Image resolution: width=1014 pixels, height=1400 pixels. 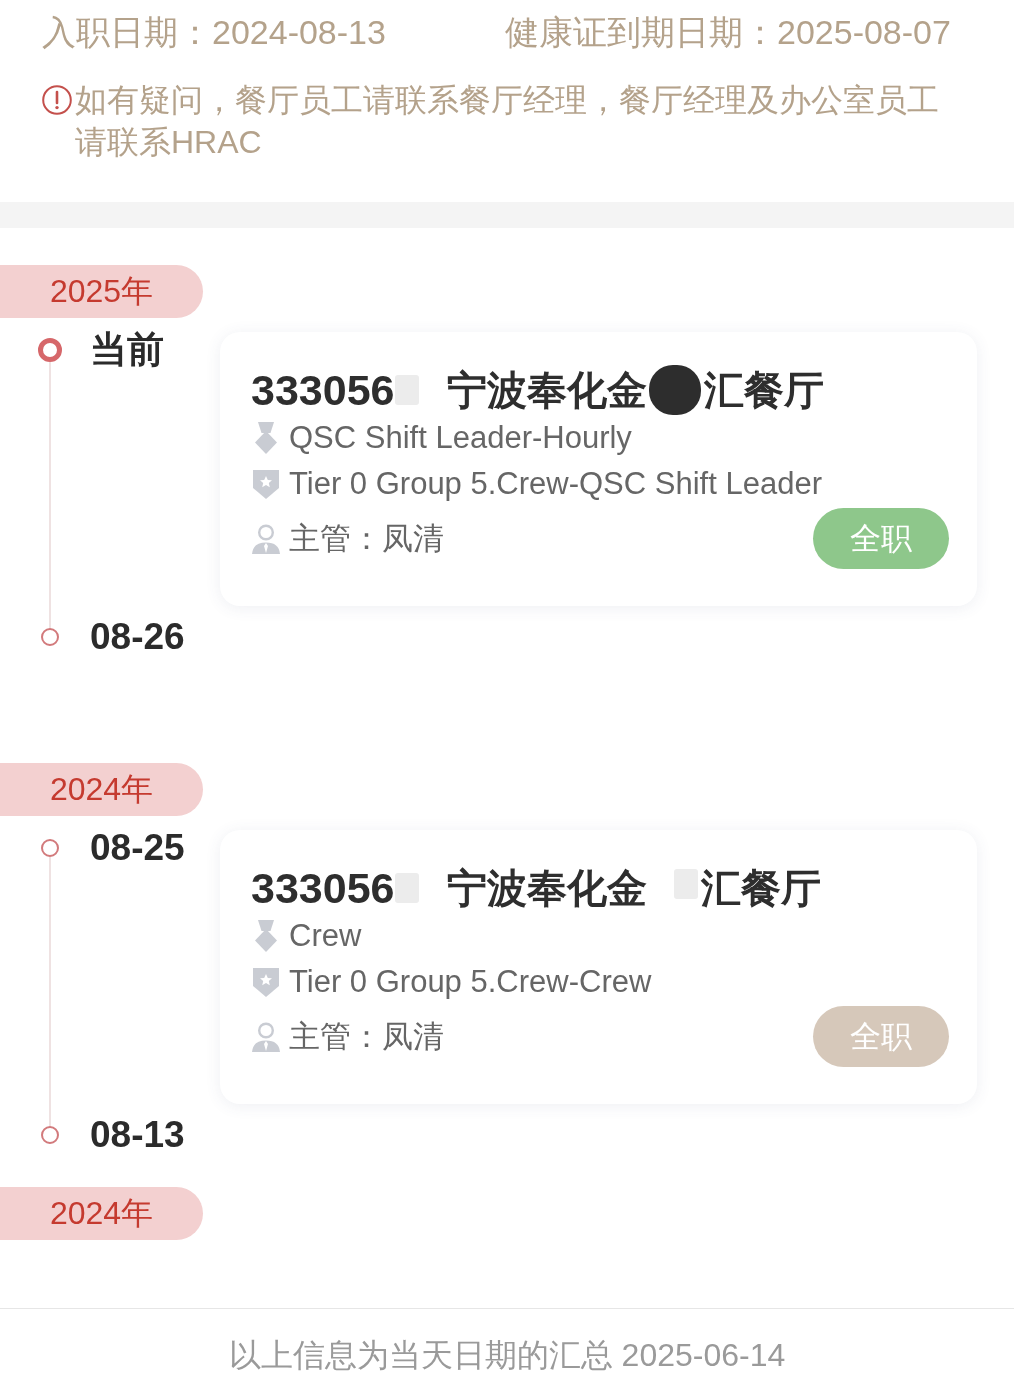 What do you see at coordinates (214, 32) in the screenshot?
I see `hire-date-text: 入职日期：2024-08-13` at bounding box center [214, 32].